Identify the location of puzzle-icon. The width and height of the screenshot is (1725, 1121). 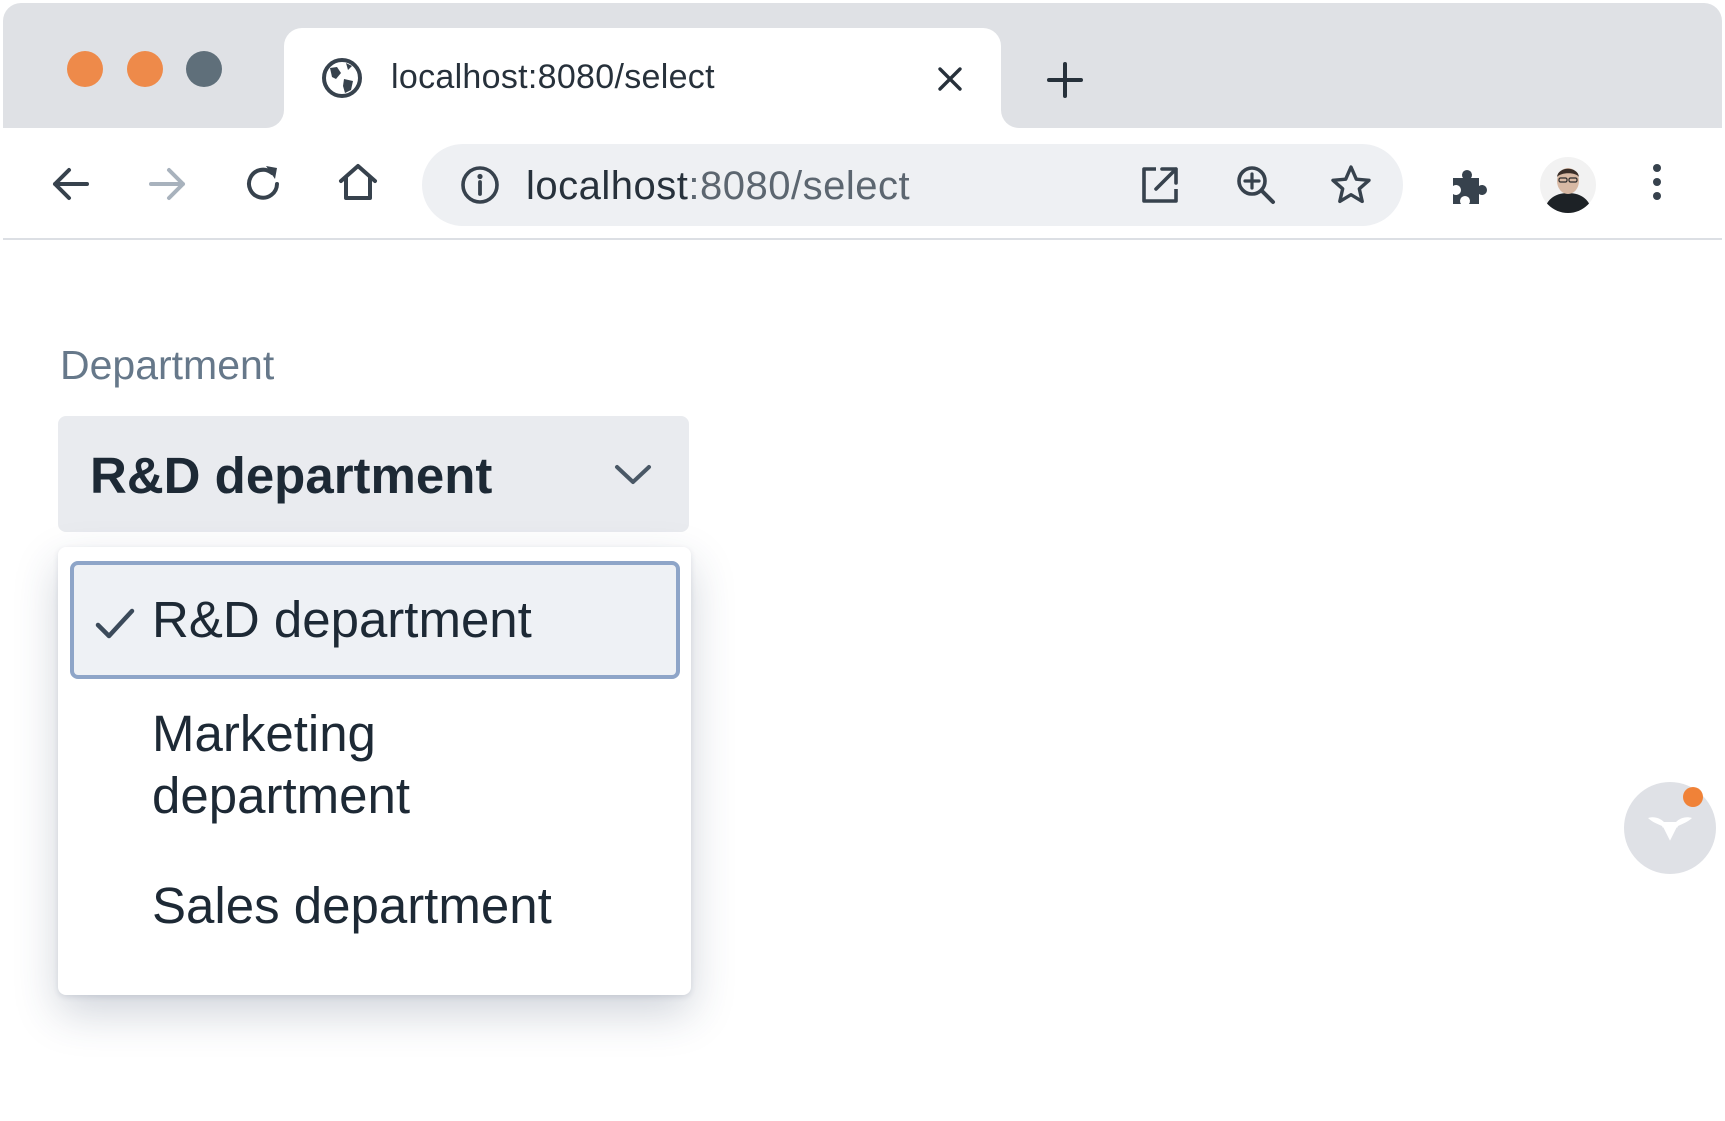
(1469, 186).